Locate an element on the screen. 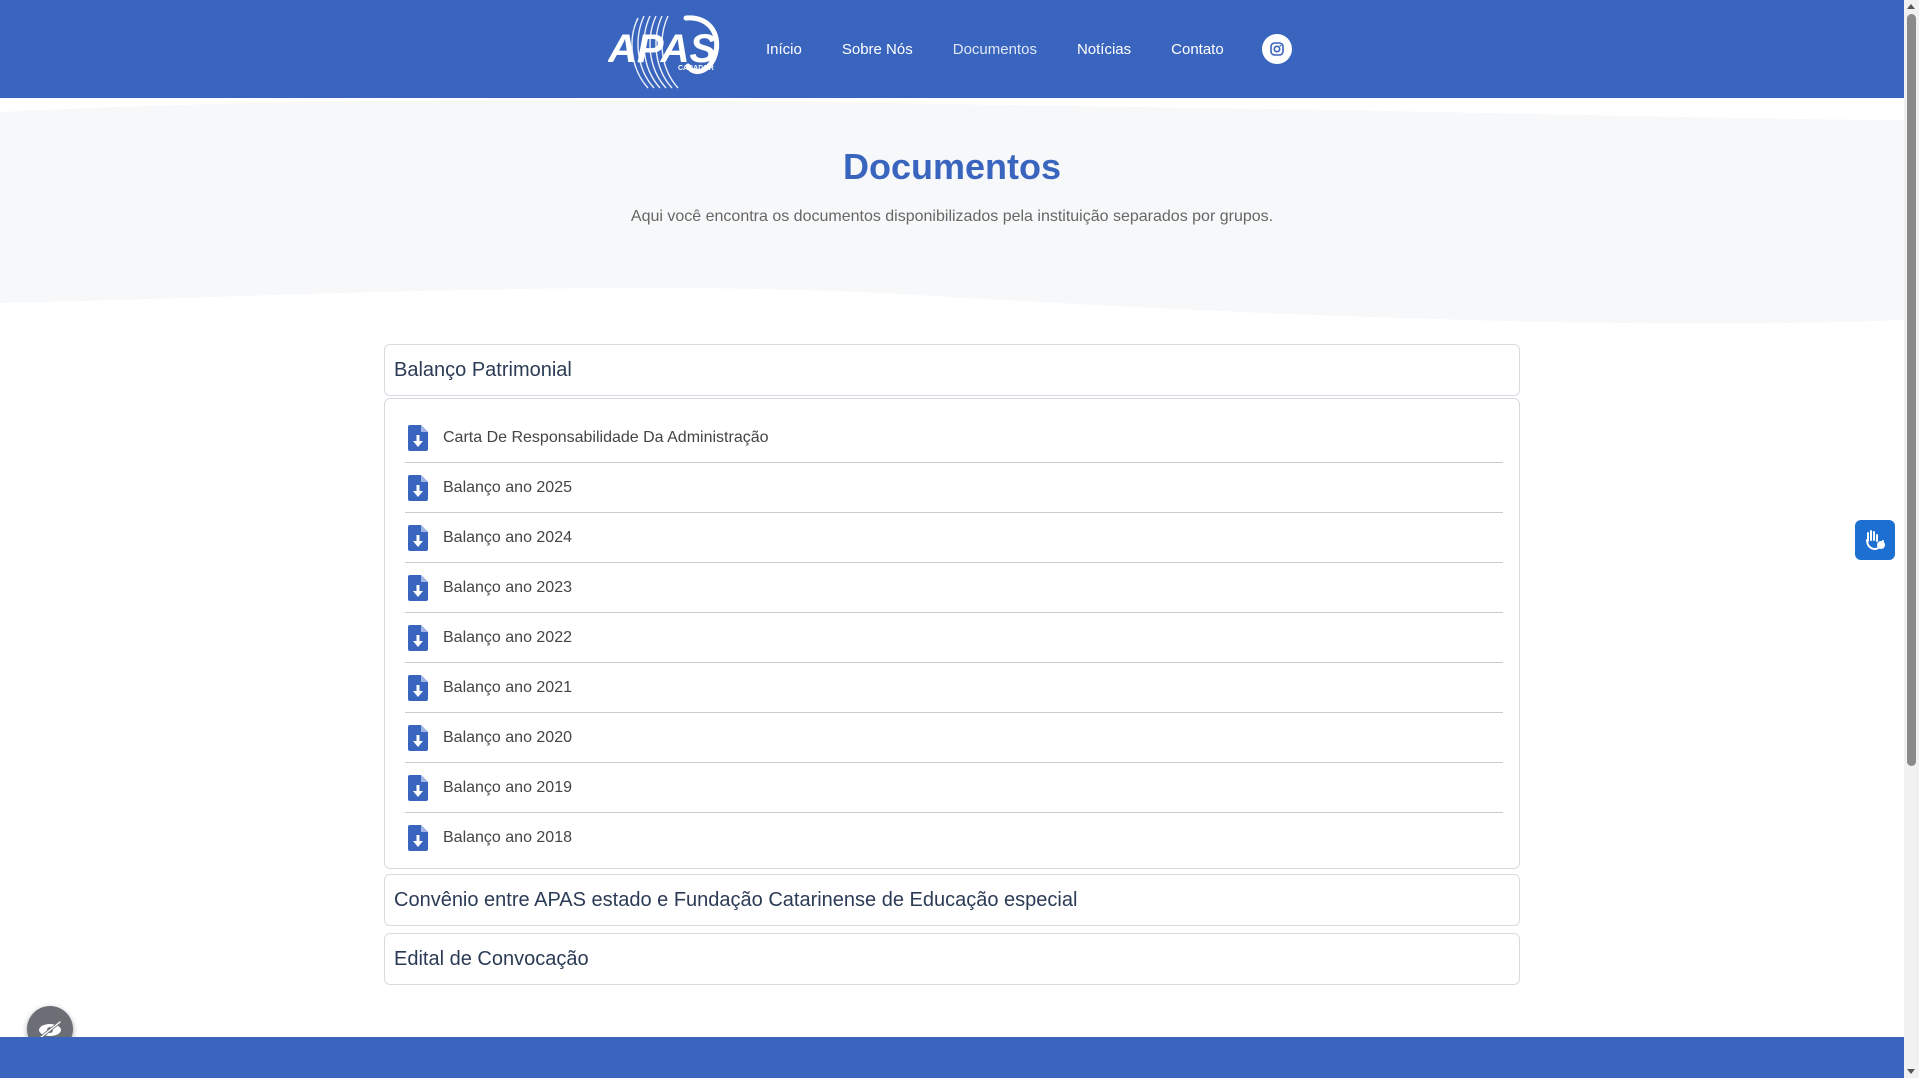 The width and height of the screenshot is (1919, 1078). site-footer is located at coordinates (952, 1057).